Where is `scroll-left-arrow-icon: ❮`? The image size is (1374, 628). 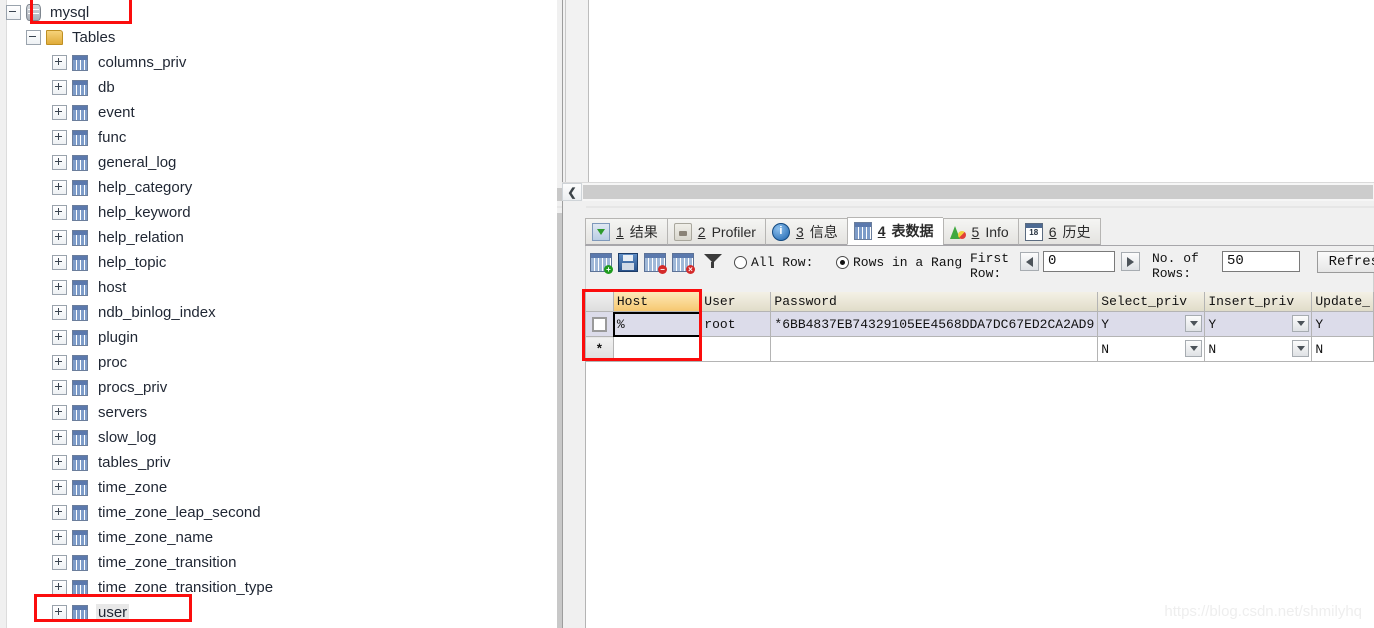
scroll-left-arrow-icon: ❮ is located at coordinates (572, 192).